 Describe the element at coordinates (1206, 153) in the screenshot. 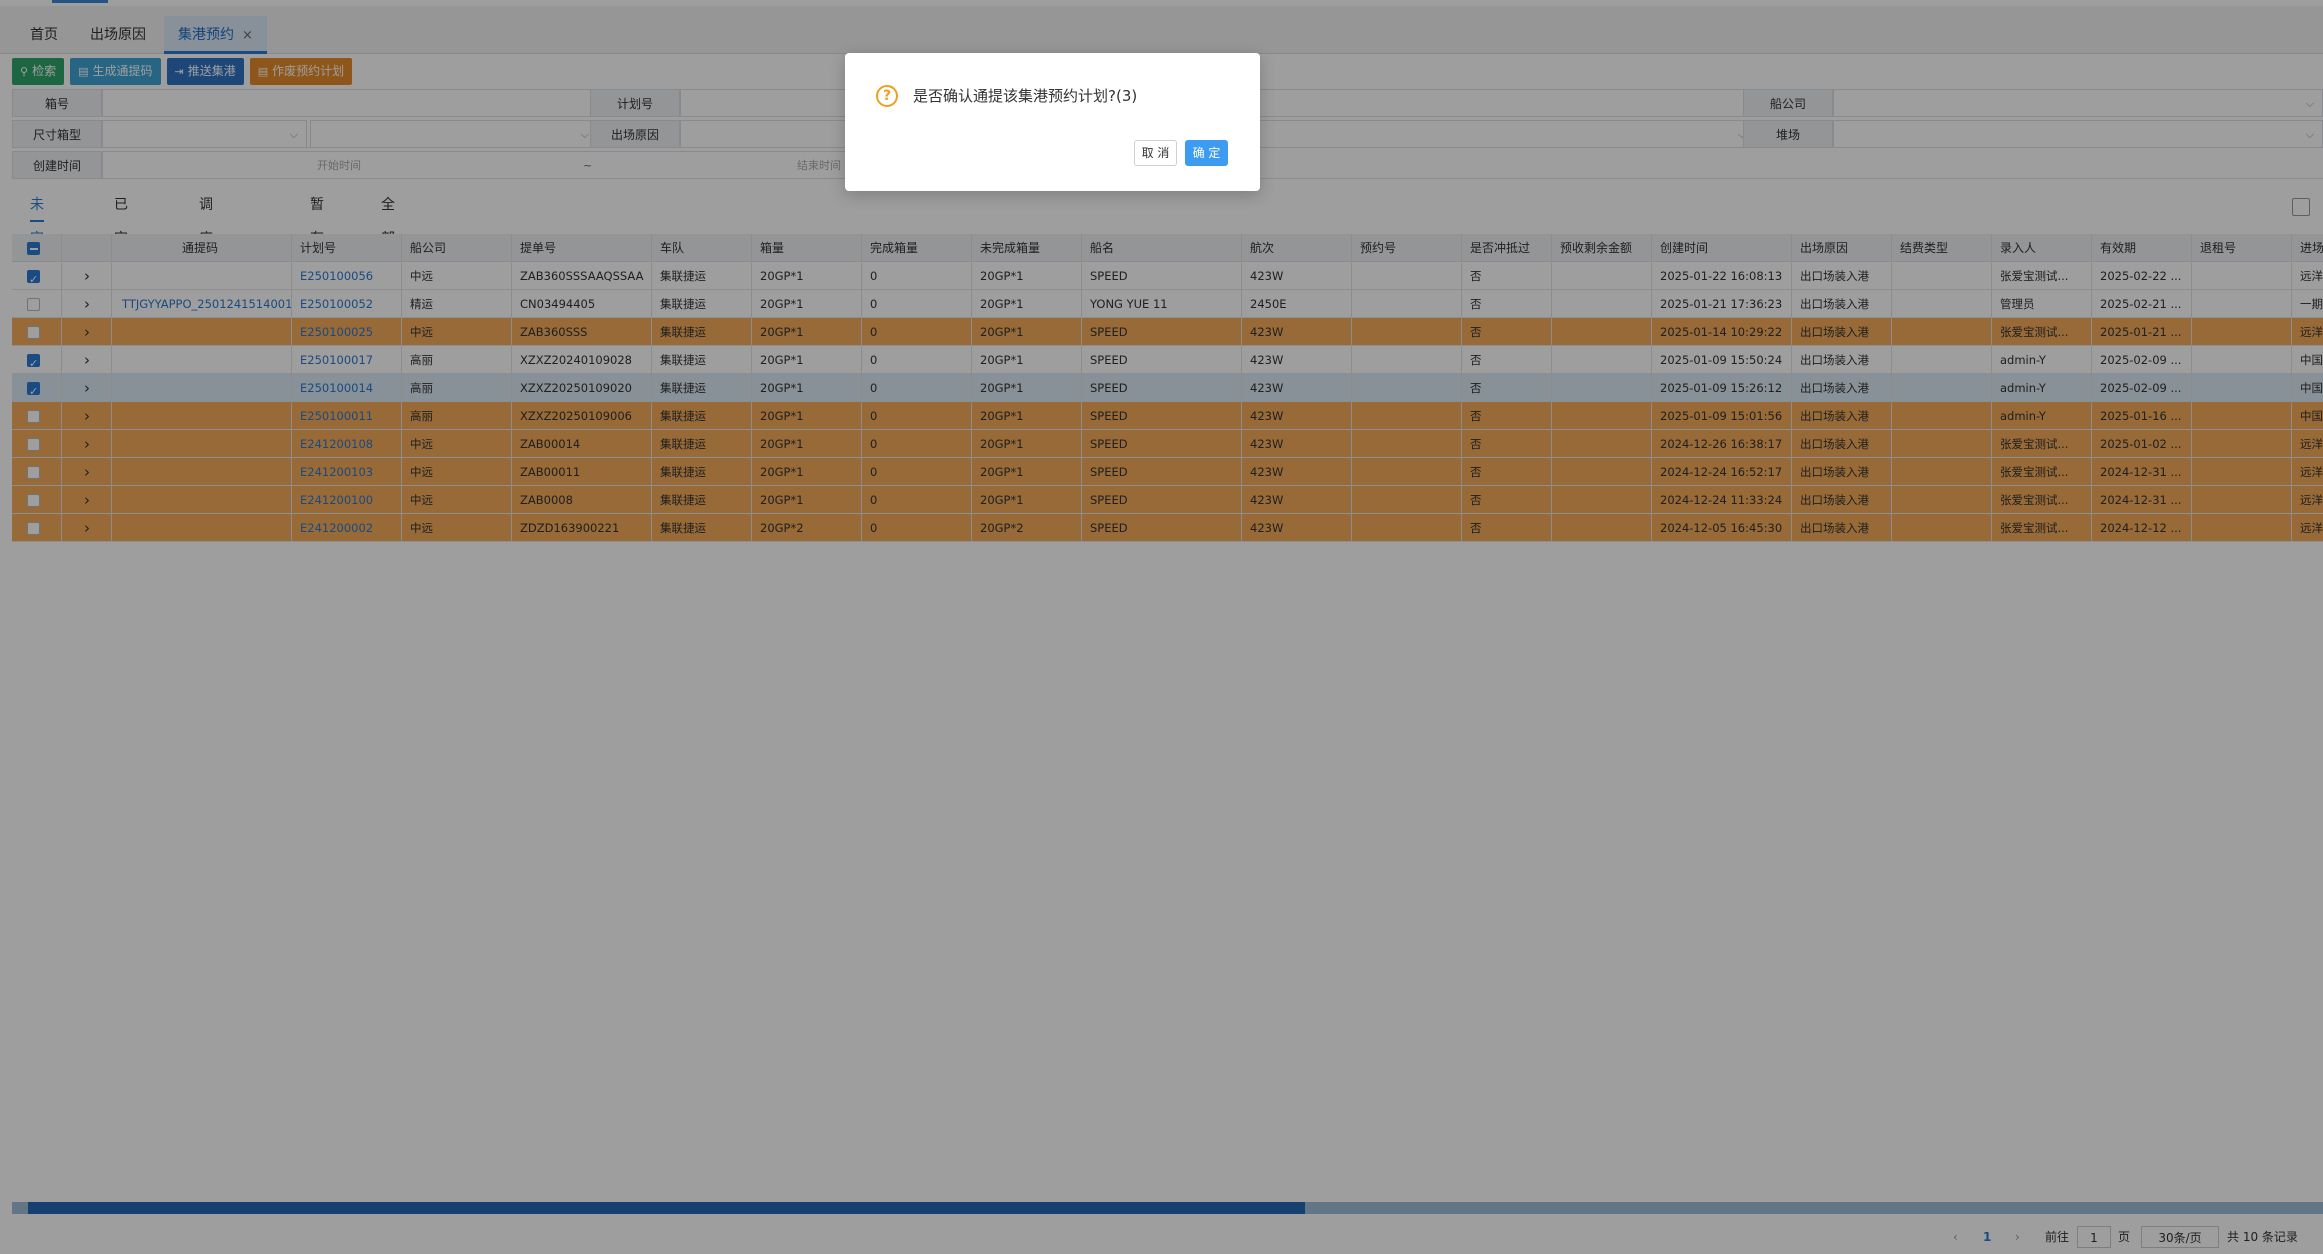

I see `confirm-button: 确 定` at that location.